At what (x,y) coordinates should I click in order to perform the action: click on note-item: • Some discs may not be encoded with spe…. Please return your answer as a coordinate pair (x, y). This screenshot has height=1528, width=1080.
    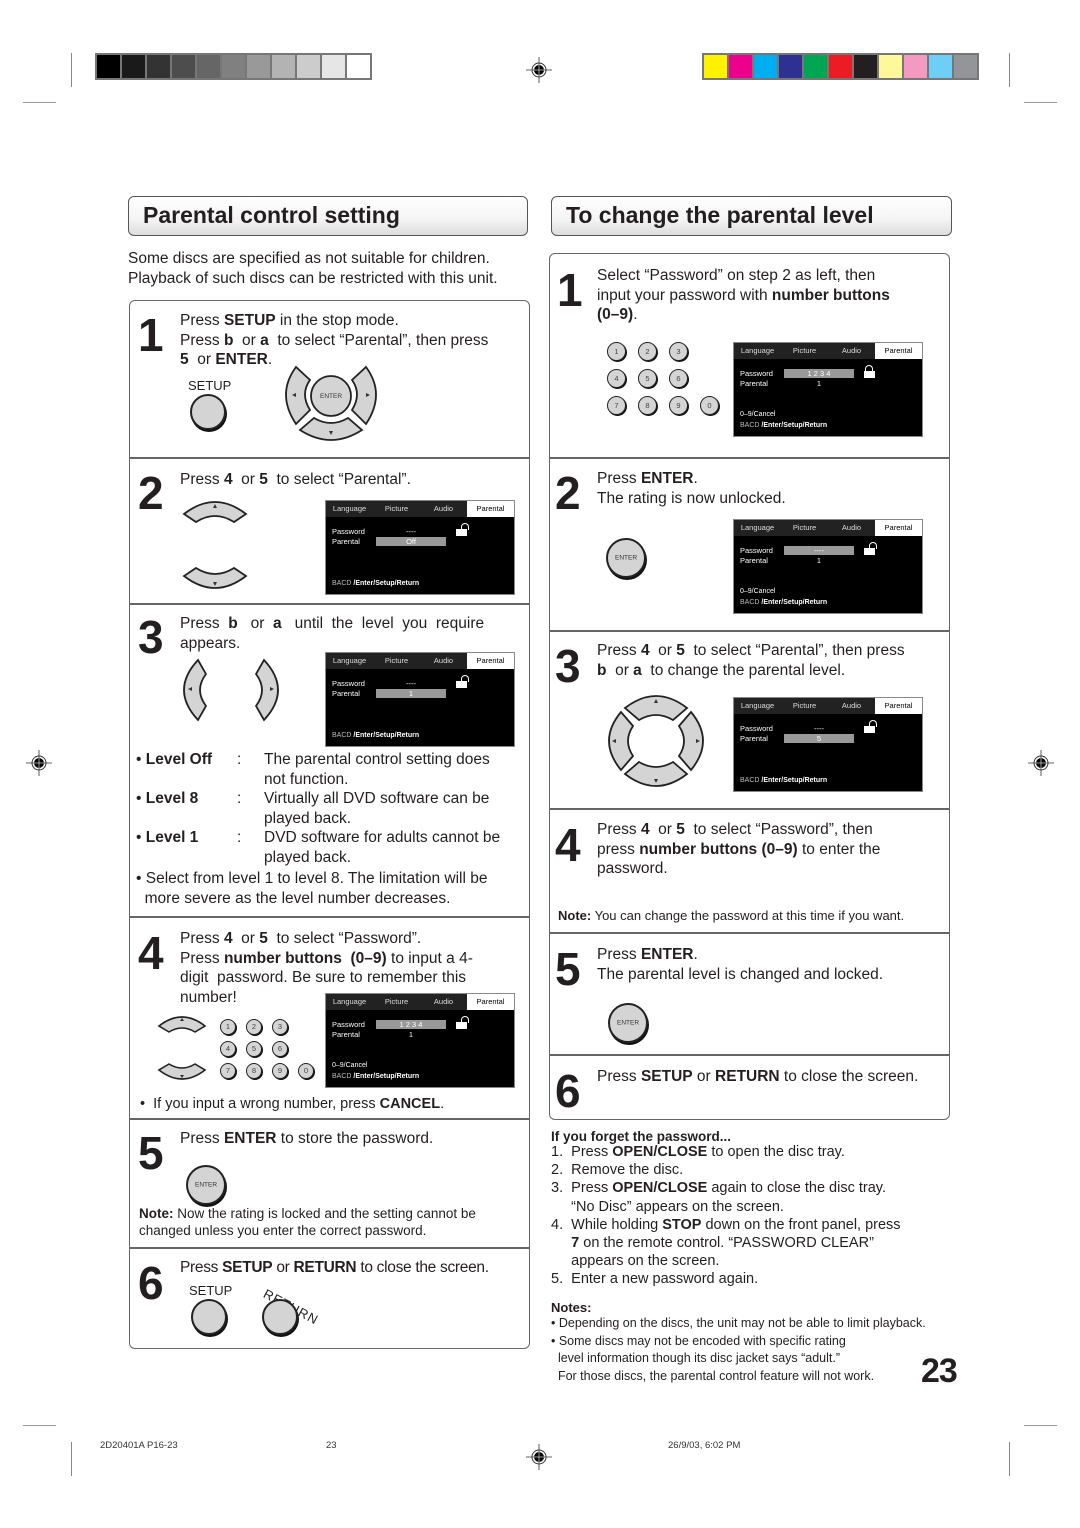
    Looking at the image, I should click on (698, 1340).